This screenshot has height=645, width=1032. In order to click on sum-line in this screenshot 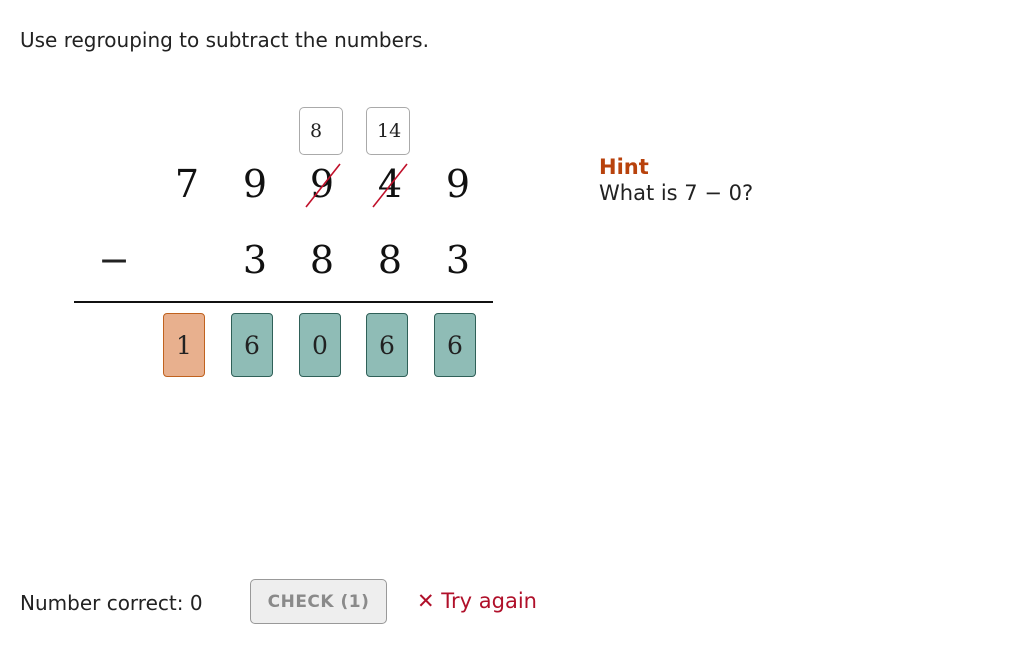, I will do `click(283, 302)`.